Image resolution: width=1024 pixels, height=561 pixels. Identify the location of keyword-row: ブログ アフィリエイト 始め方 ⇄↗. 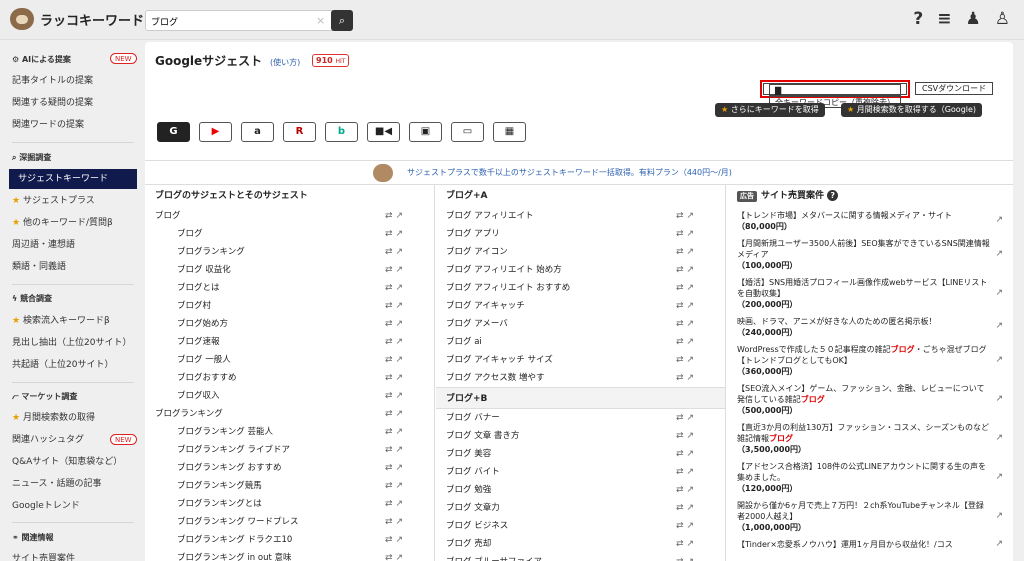
(580, 270).